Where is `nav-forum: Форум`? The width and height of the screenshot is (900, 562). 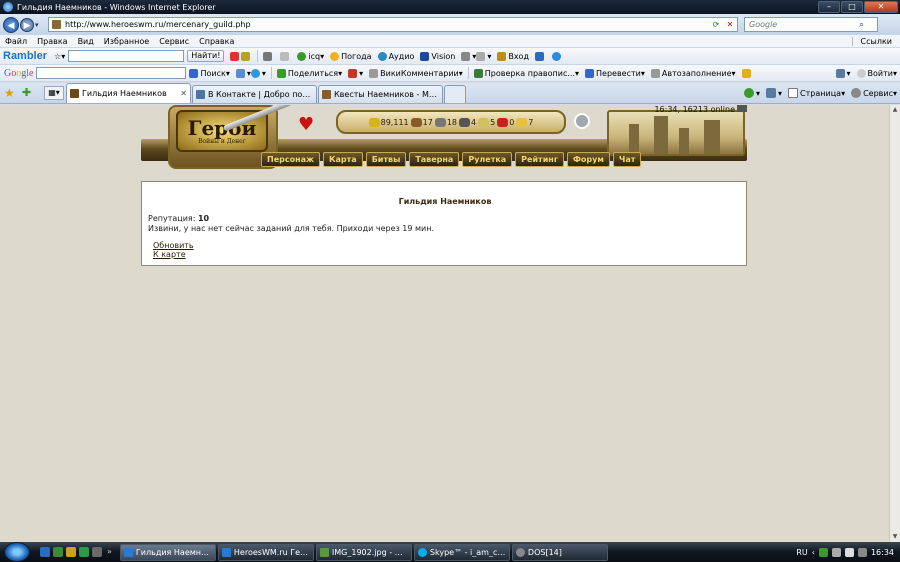 nav-forum: Форум is located at coordinates (588, 159).